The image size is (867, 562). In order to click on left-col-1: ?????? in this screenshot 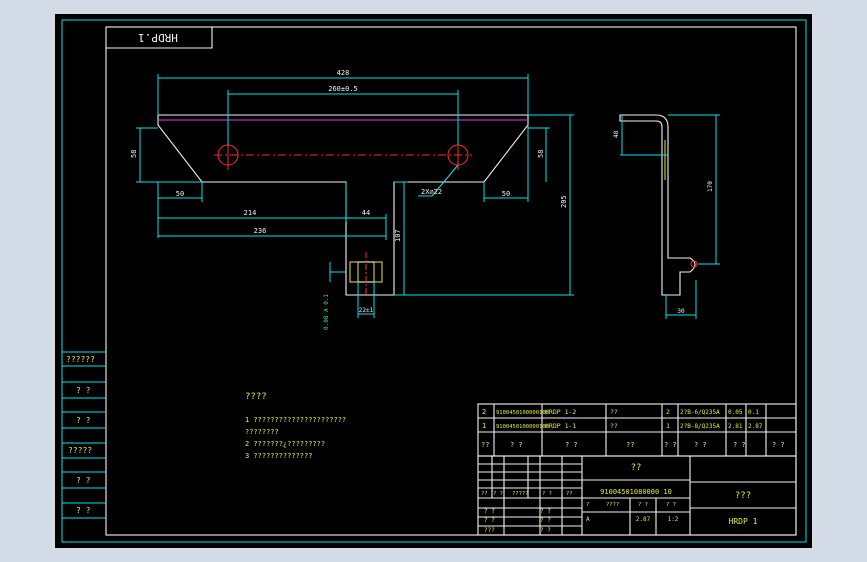, I will do `click(80, 359)`.